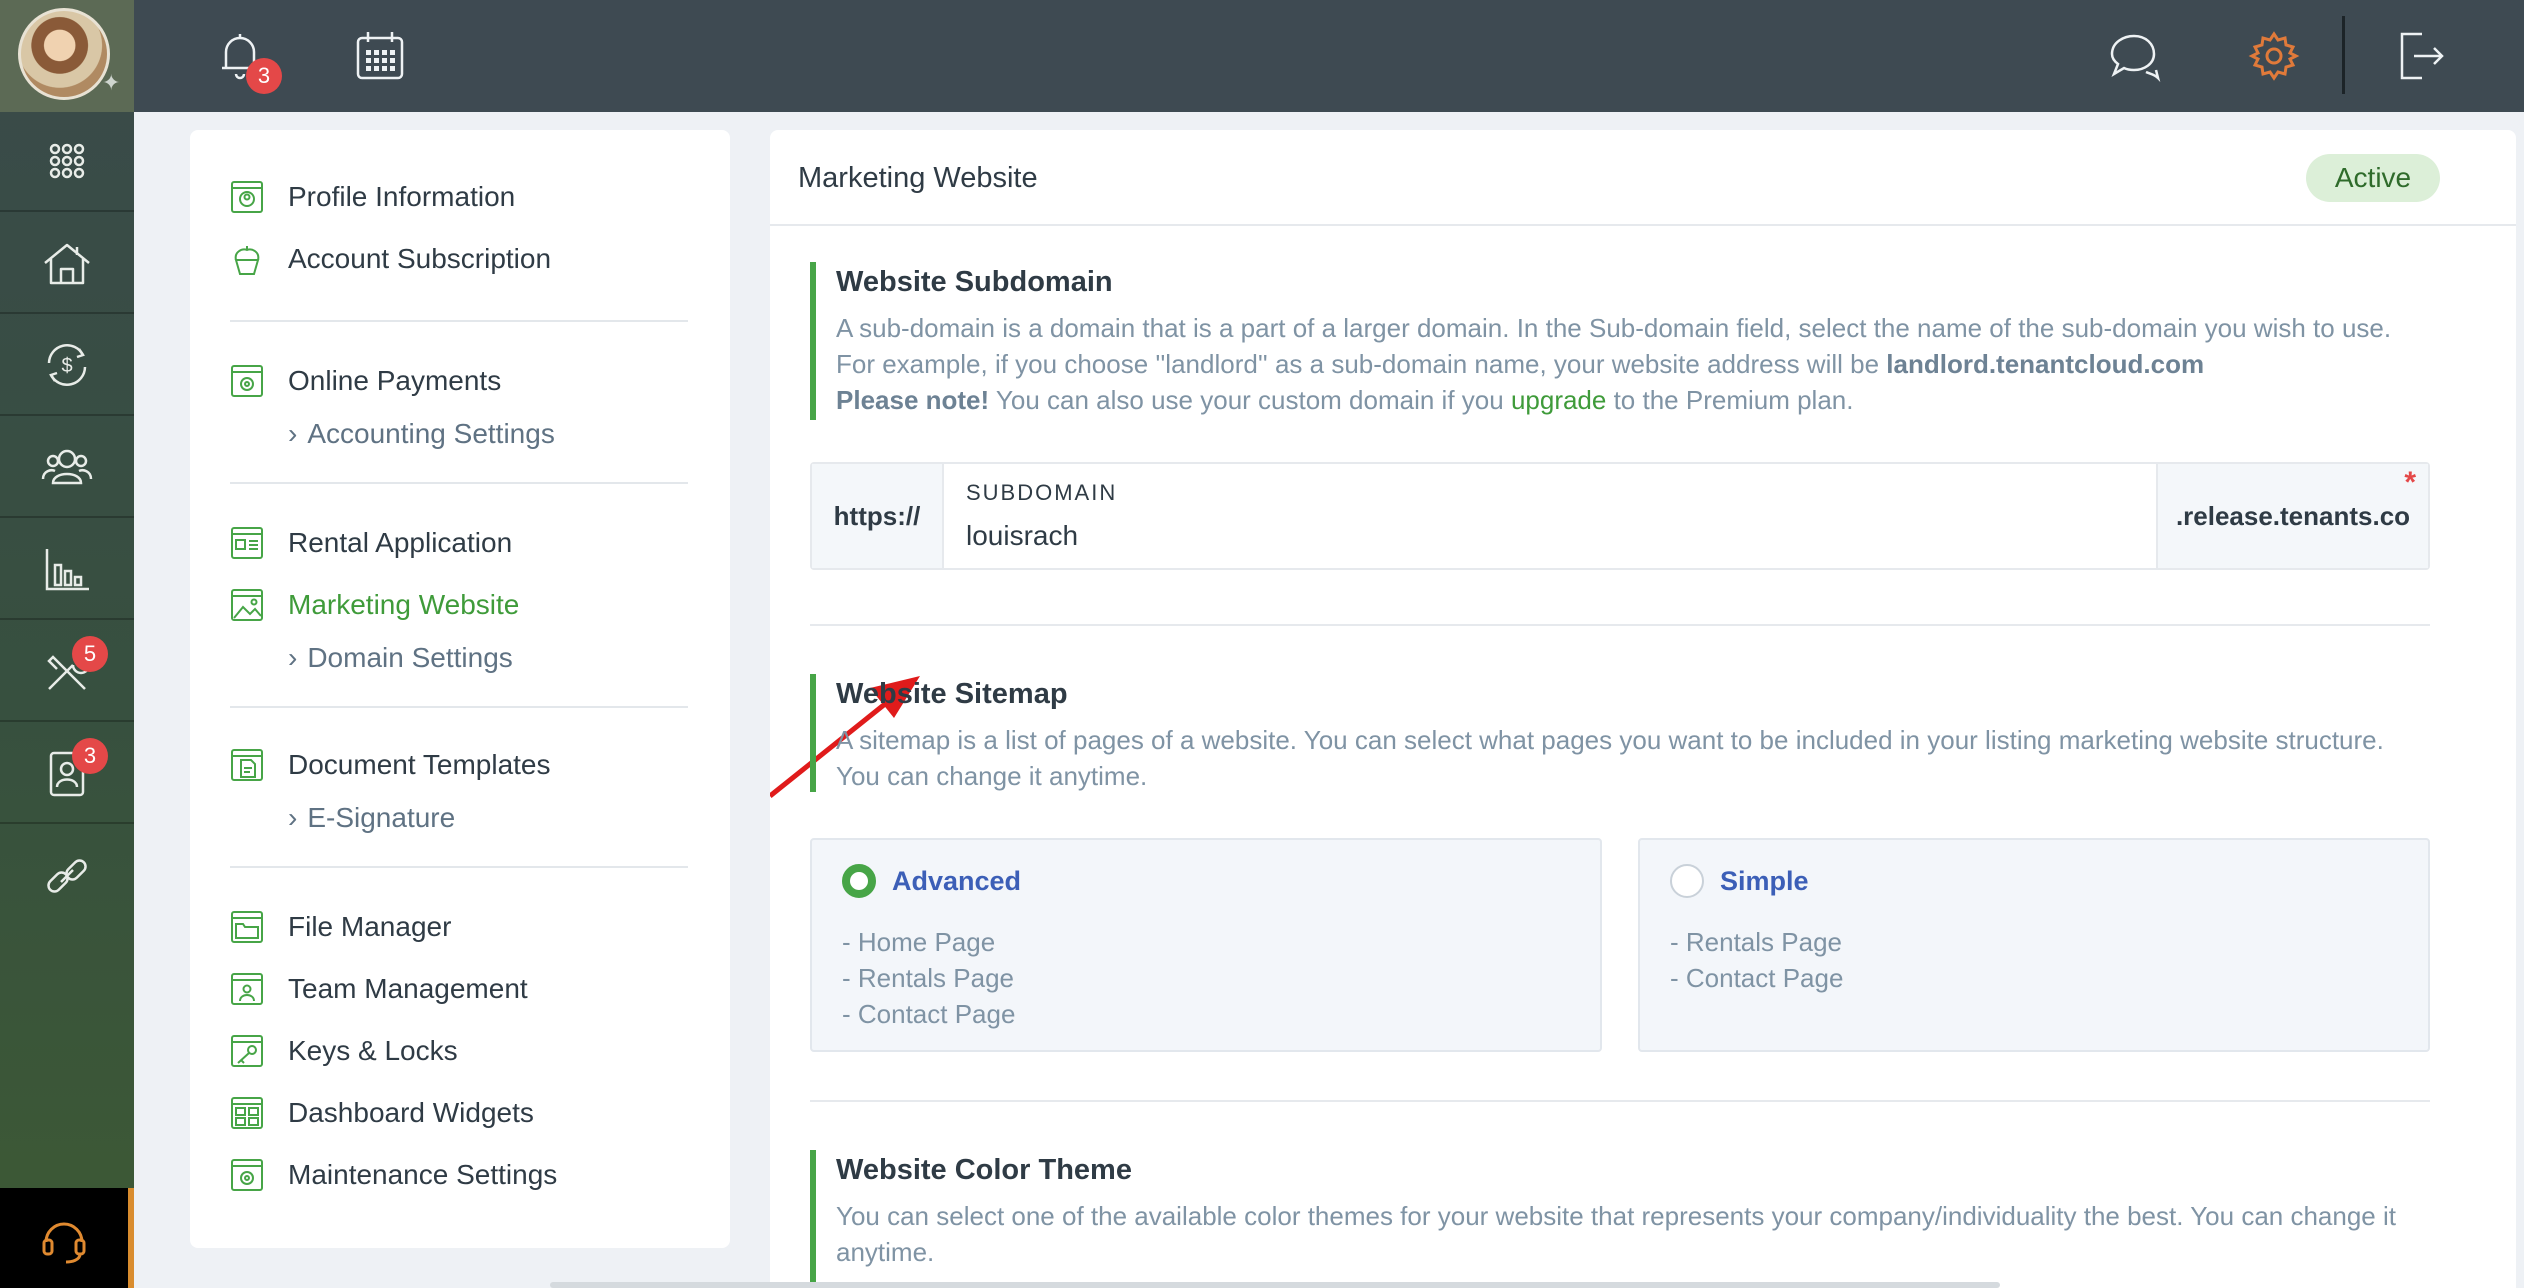  I want to click on chat-button, so click(2134, 56).